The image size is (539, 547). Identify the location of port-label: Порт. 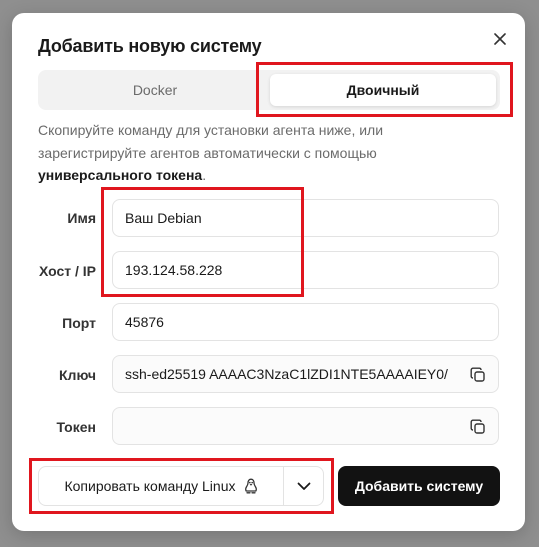
(79, 323).